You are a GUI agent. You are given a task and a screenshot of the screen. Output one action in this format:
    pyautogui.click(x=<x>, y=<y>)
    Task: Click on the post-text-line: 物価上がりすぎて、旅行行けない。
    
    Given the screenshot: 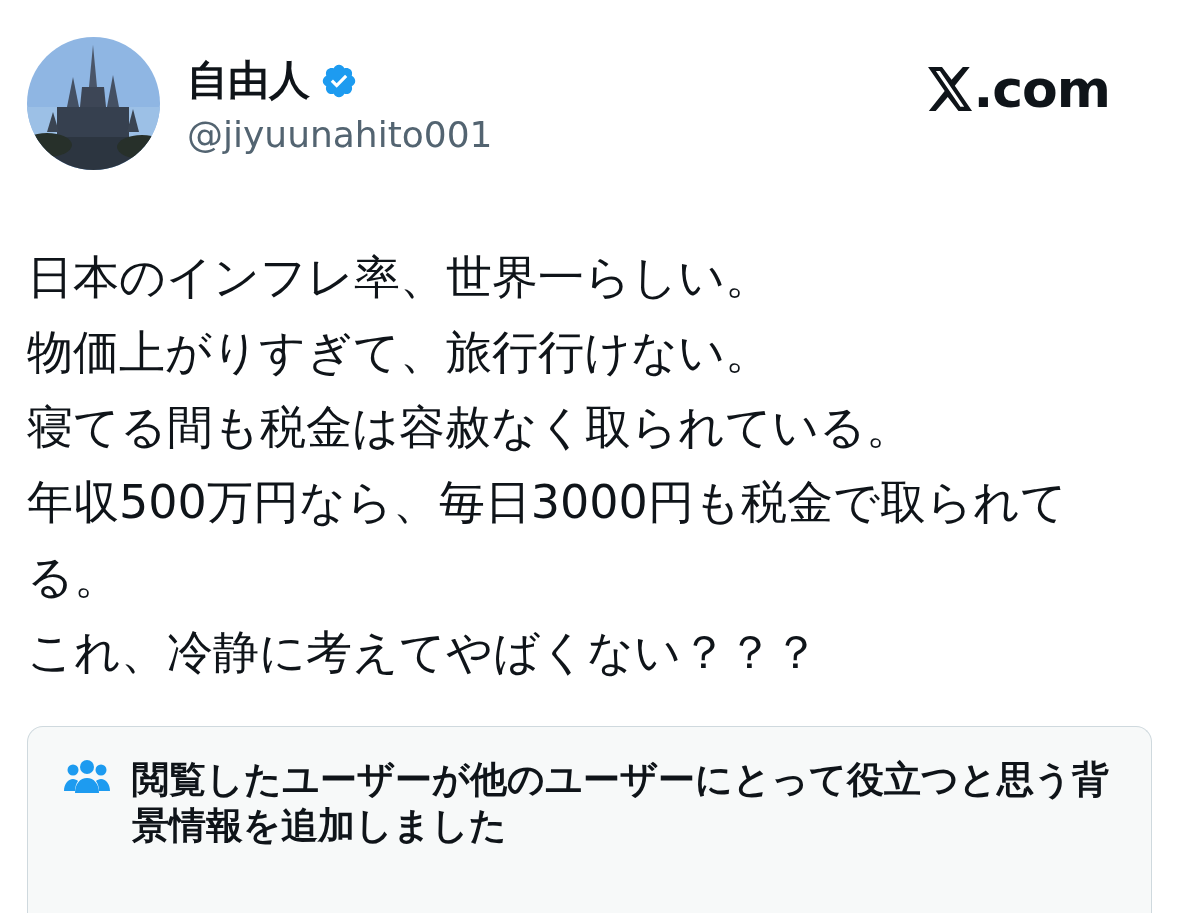 What is the action you would take?
    pyautogui.click(x=399, y=352)
    